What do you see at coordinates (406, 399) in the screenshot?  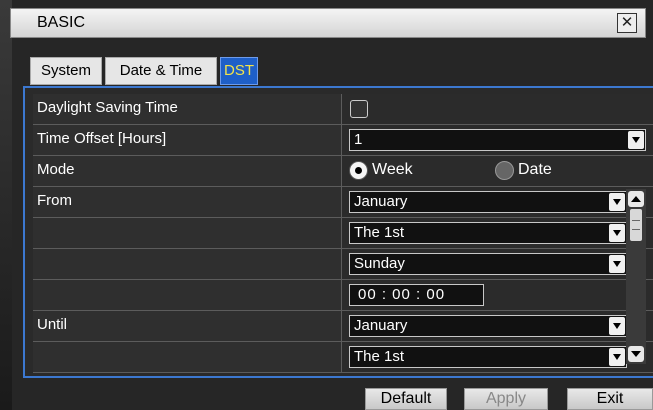 I see `default-button: Default` at bounding box center [406, 399].